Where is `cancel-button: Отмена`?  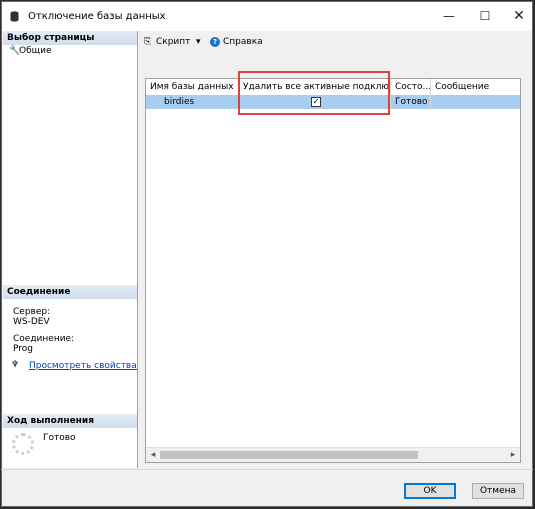 cancel-button: Отмена is located at coordinates (498, 491).